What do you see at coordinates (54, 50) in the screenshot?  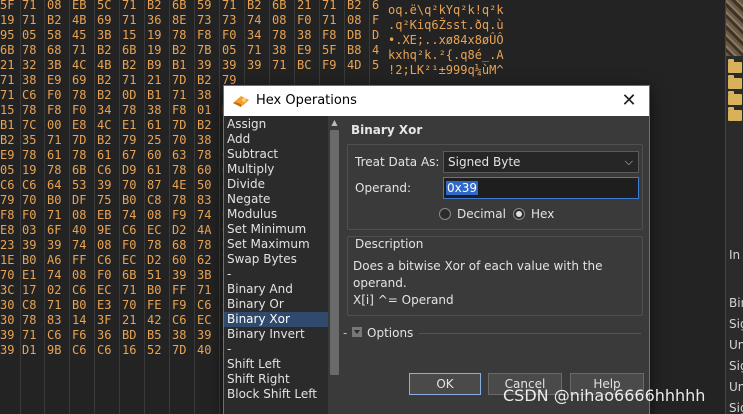 I see `hex-byte: 68` at bounding box center [54, 50].